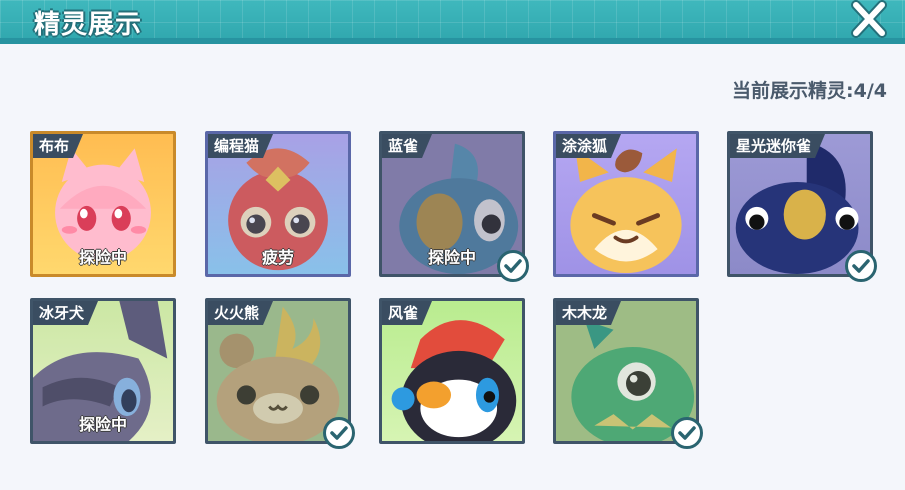 This screenshot has width=905, height=490. What do you see at coordinates (277, 257) in the screenshot?
I see `sprite-status: 疲劳` at bounding box center [277, 257].